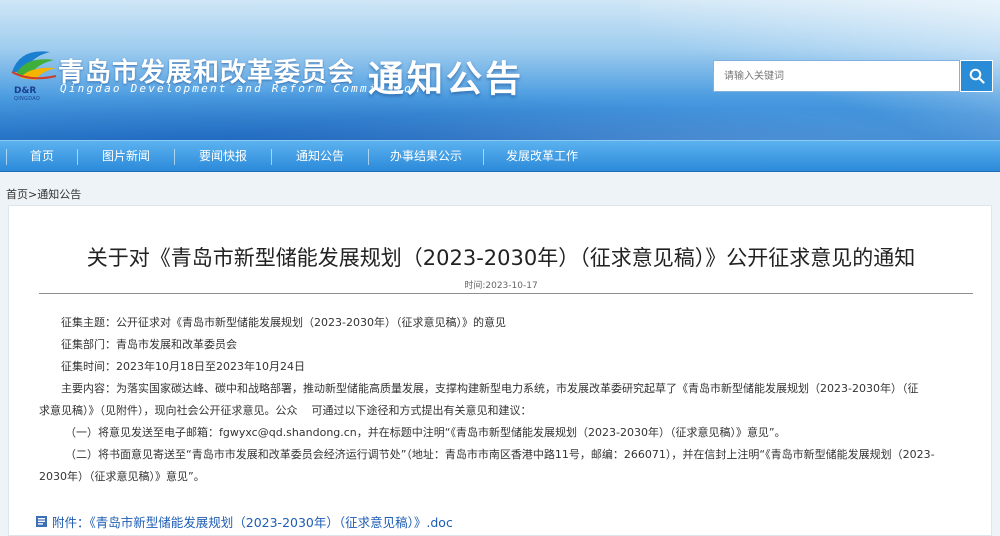  What do you see at coordinates (502, 367) in the screenshot?
I see `period-row: 征集时间：2023年10月18日至2023年10月24日` at bounding box center [502, 367].